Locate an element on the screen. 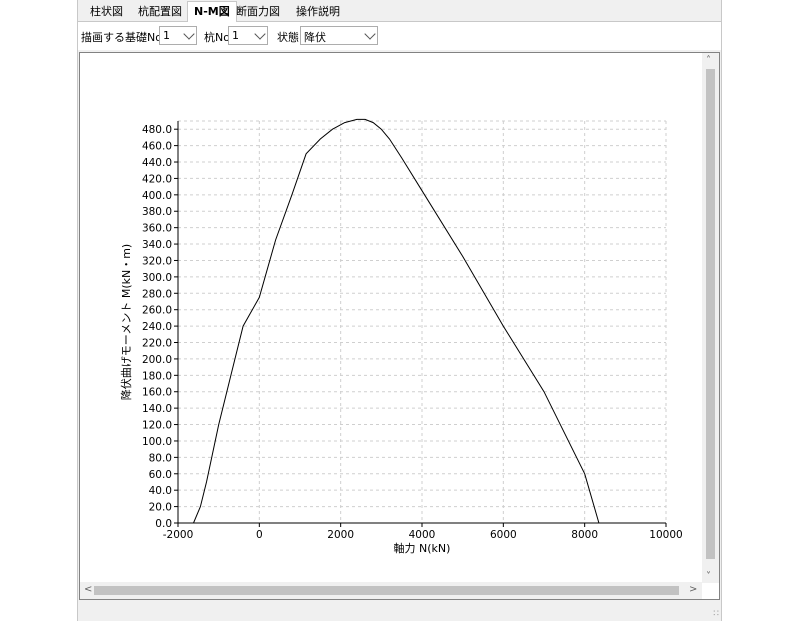 This screenshot has height=621, width=800. y-tick-label: 40.0 is located at coordinates (160, 491).